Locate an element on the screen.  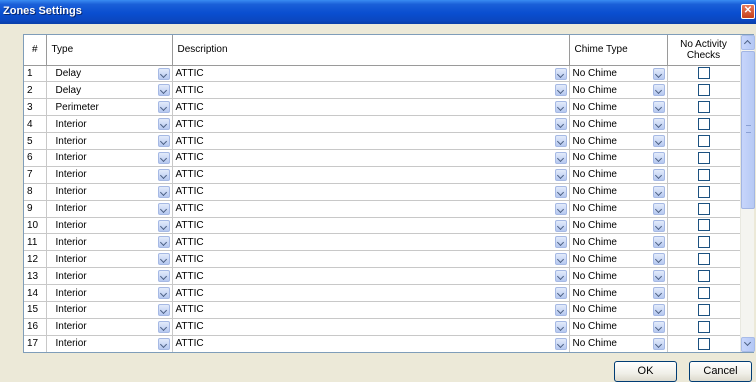
table-row: 4 Interior ATTIC No Chime is located at coordinates (382, 124).